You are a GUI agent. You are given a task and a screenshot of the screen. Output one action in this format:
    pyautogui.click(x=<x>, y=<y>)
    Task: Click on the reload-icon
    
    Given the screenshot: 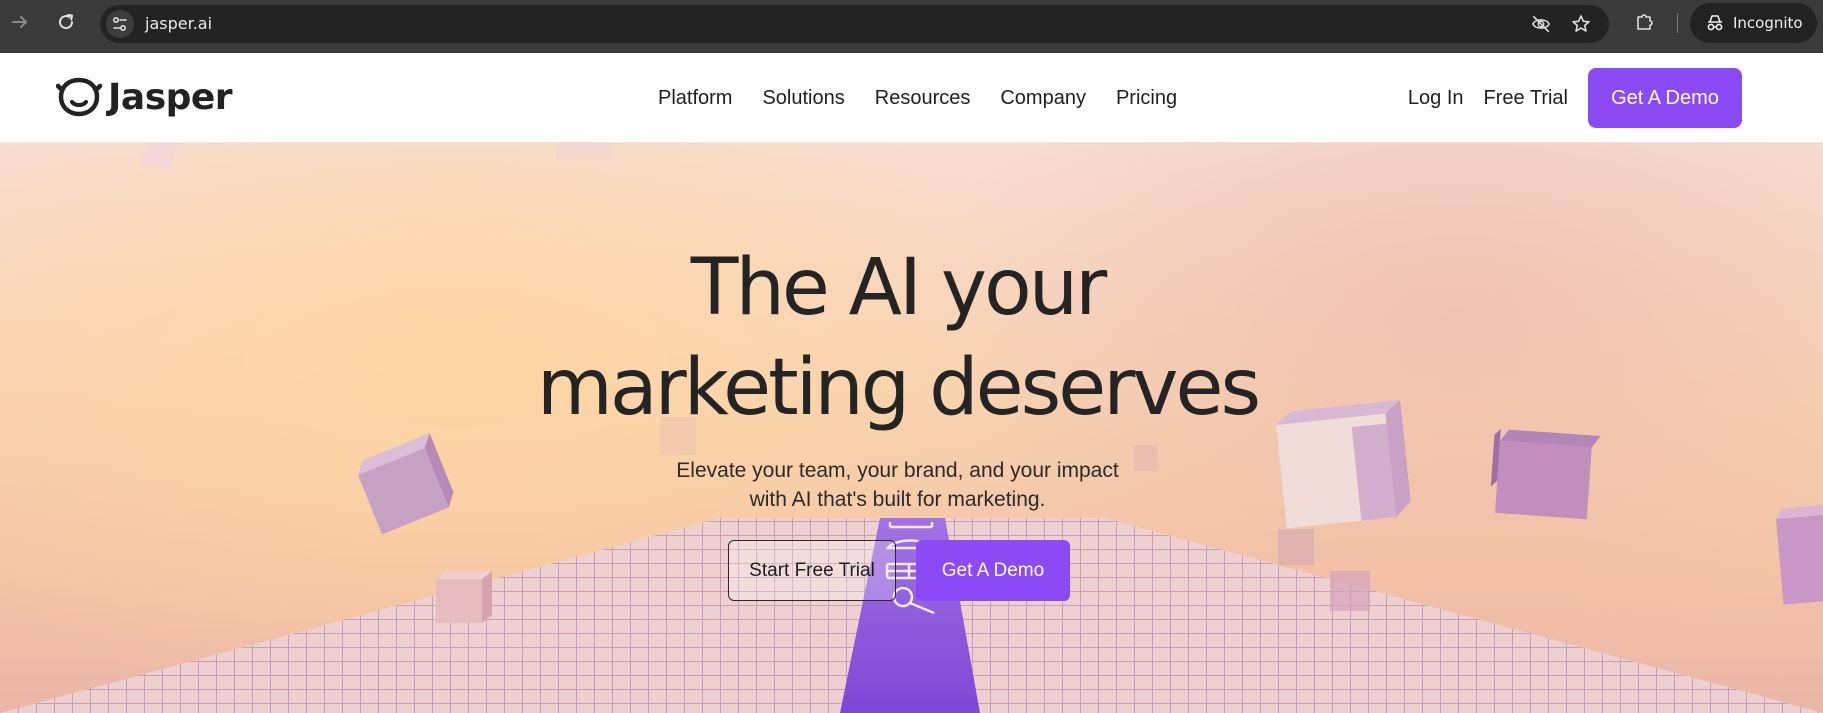 What is the action you would take?
    pyautogui.click(x=66, y=22)
    